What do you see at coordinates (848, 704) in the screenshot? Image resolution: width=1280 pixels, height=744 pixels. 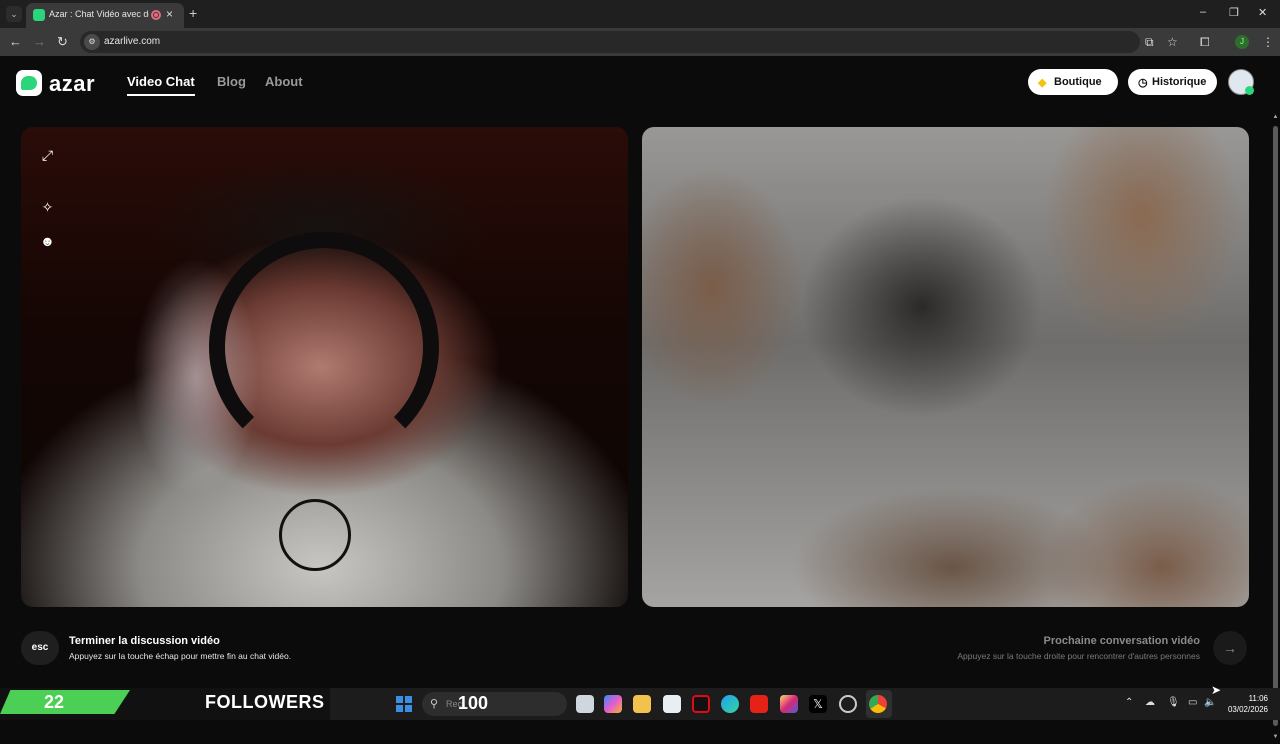 I see `app-icon` at bounding box center [848, 704].